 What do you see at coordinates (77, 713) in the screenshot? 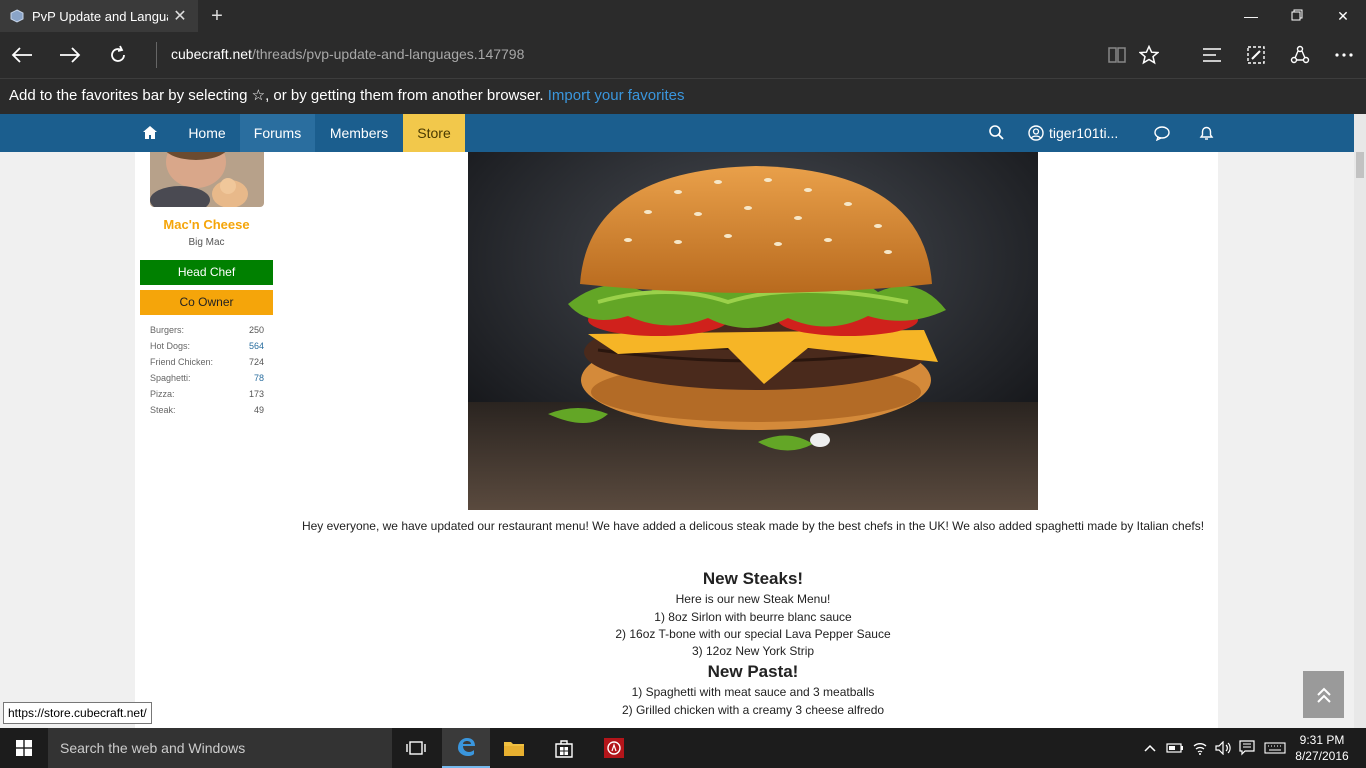
I see `link-status-tooltip: https://store.cubecraft.net/` at bounding box center [77, 713].